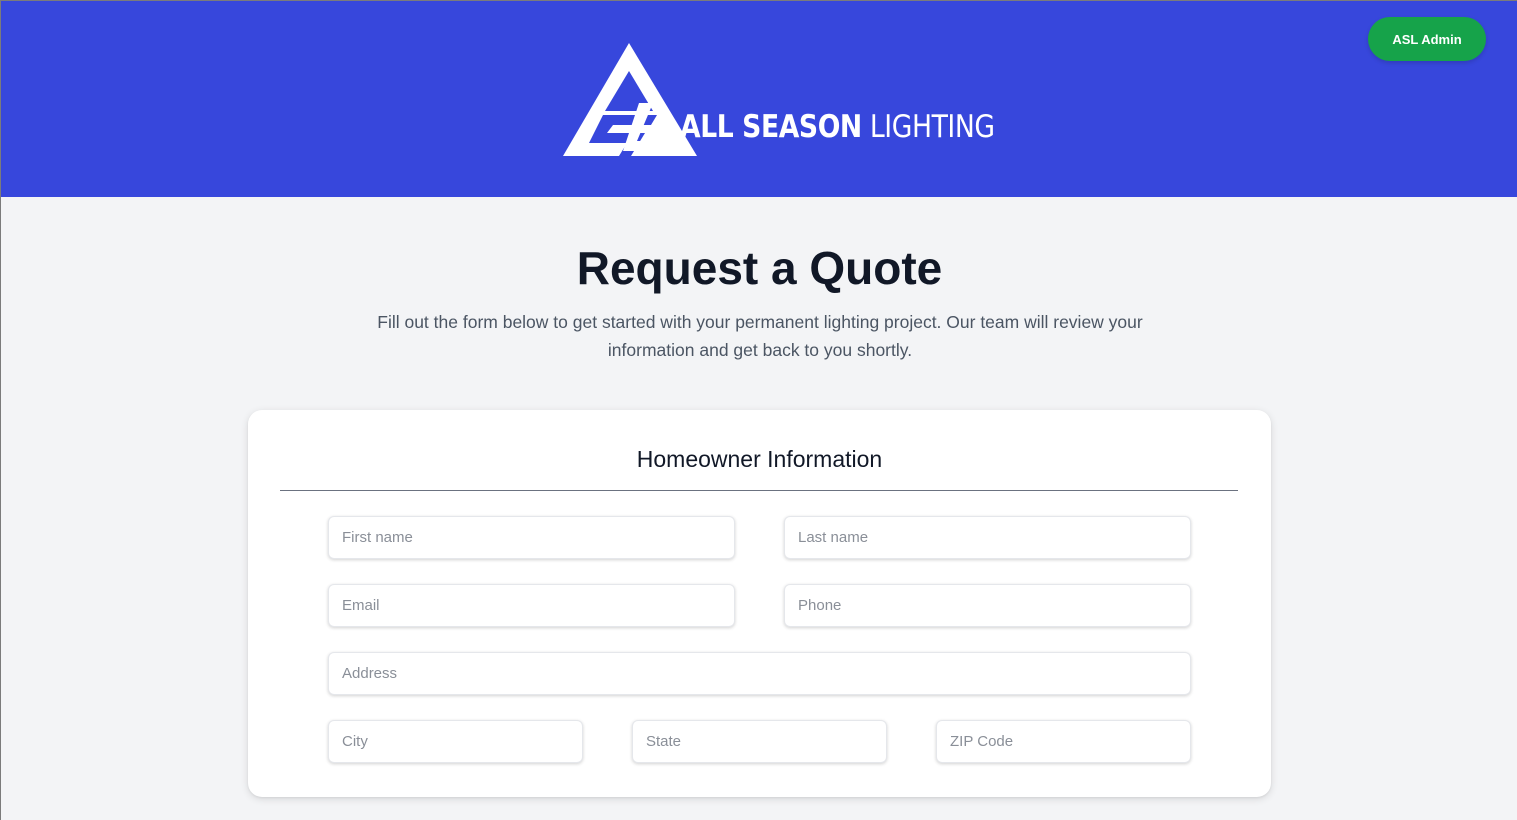 This screenshot has height=820, width=1517. Describe the element at coordinates (778, 100) in the screenshot. I see `brand-logo: ALL SEASON LIGHTING` at that location.